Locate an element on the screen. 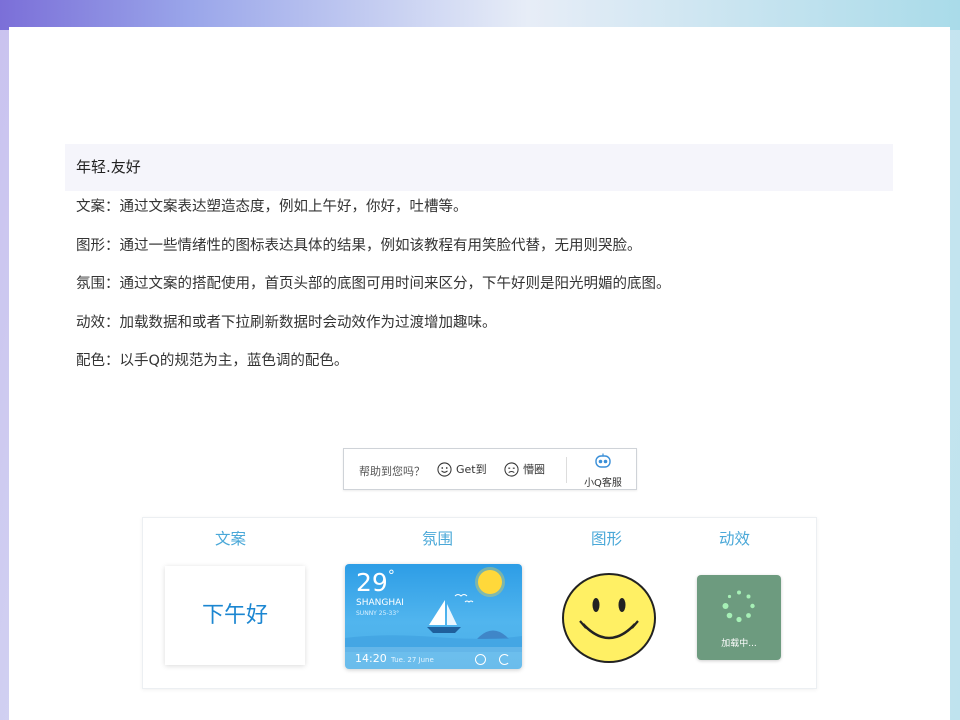  degree-symbol: ° is located at coordinates (391, 576).